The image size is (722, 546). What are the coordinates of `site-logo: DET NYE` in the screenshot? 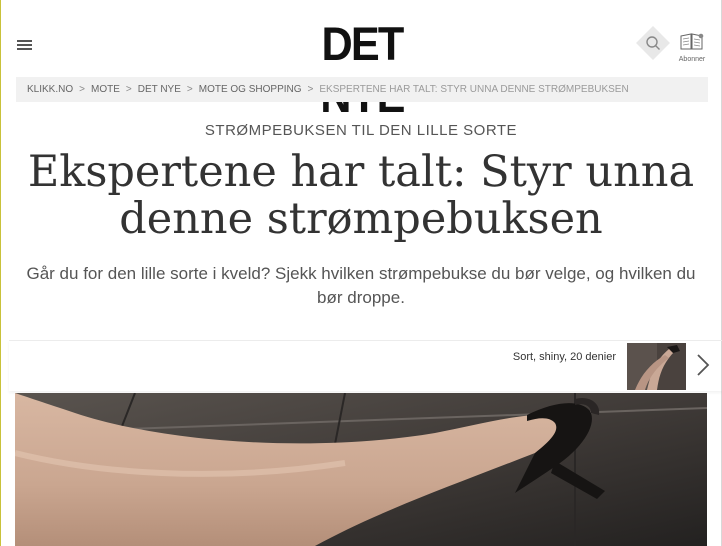 It's located at (362, 70).